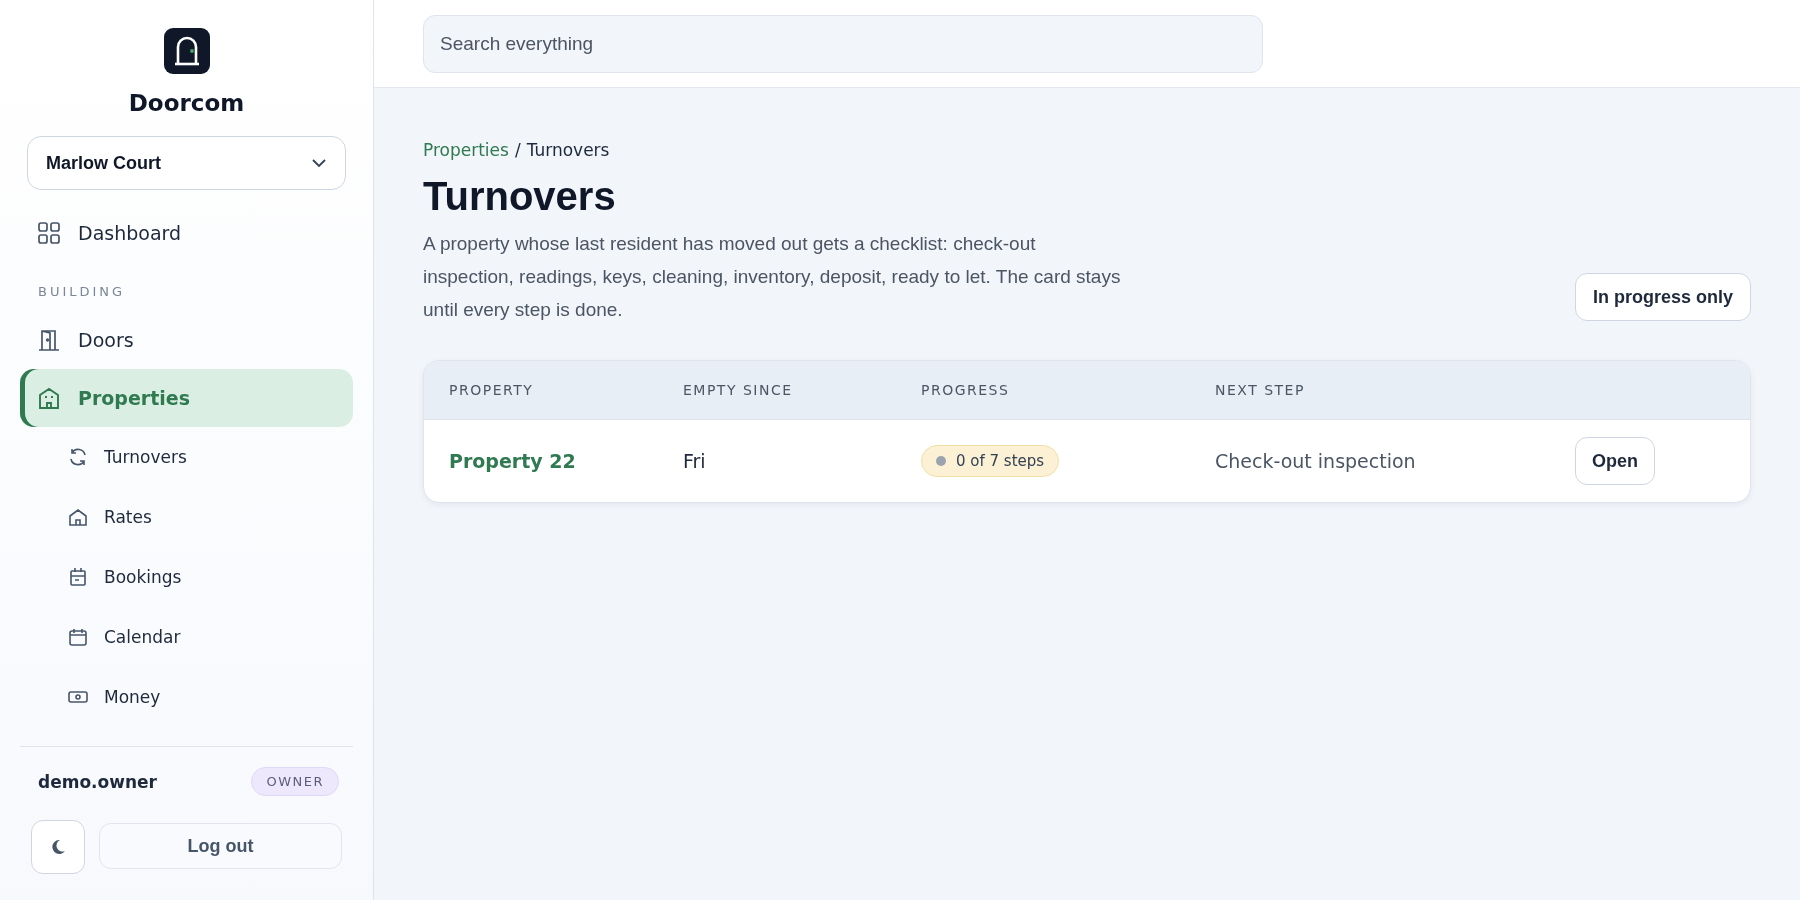 The width and height of the screenshot is (1800, 900). I want to click on door-logo-icon, so click(186, 51).